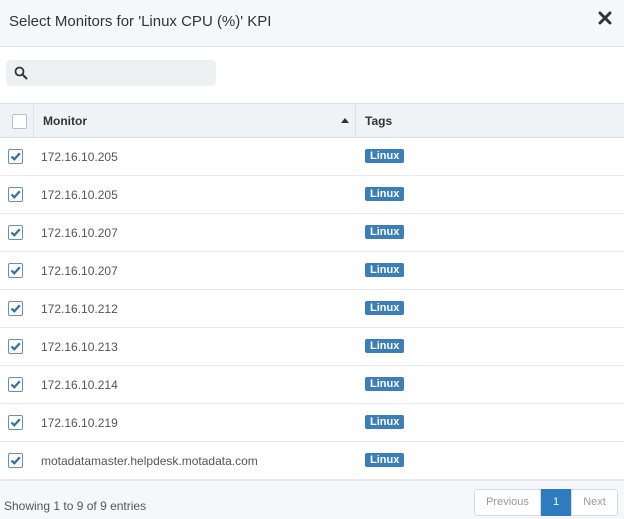  I want to click on column-divider, so click(355, 120).